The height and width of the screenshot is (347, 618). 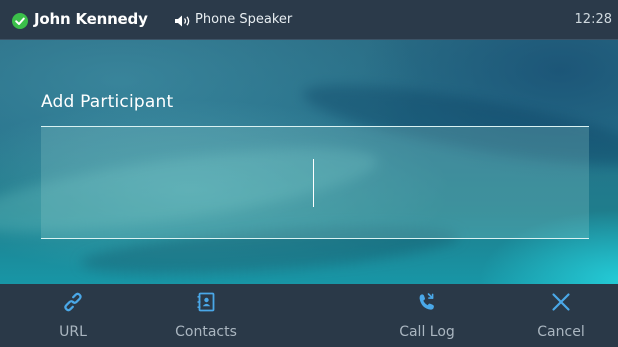 I want to click on contacts-softkey-label: Contacts, so click(x=206, y=332).